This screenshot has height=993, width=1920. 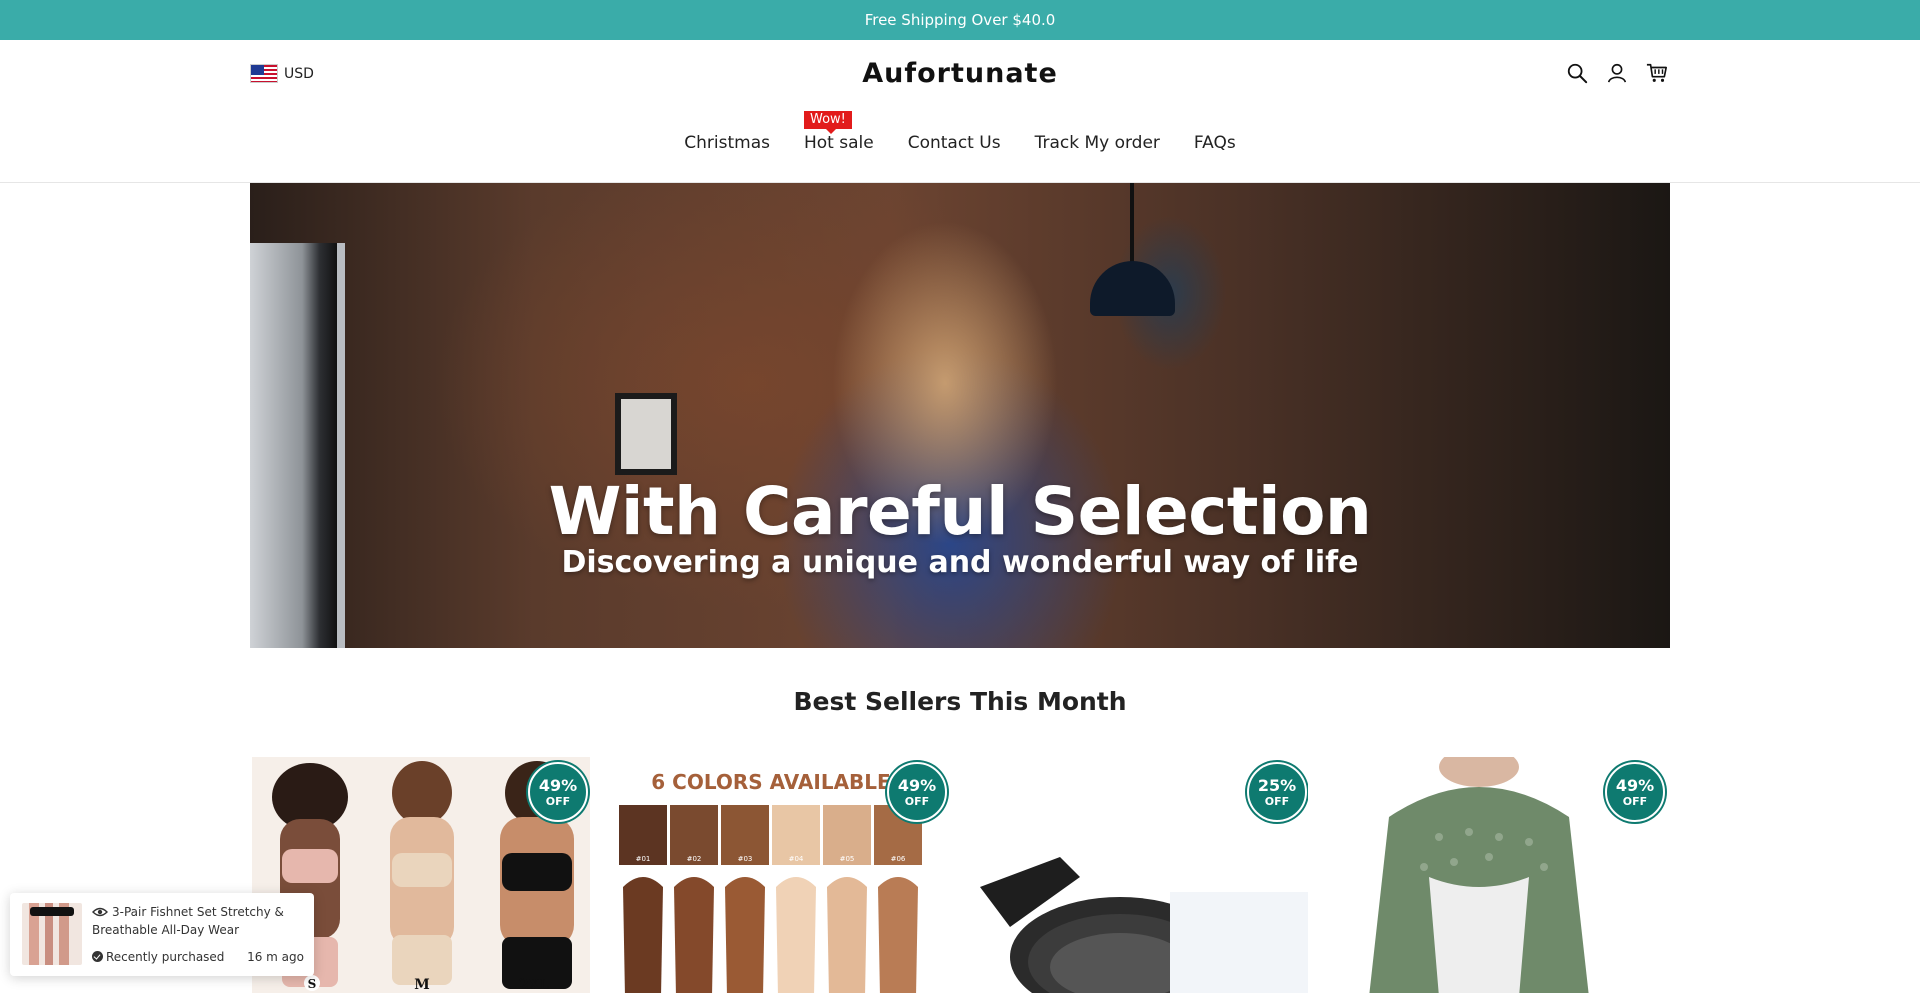 I want to click on size-label: S, so click(x=312, y=984).